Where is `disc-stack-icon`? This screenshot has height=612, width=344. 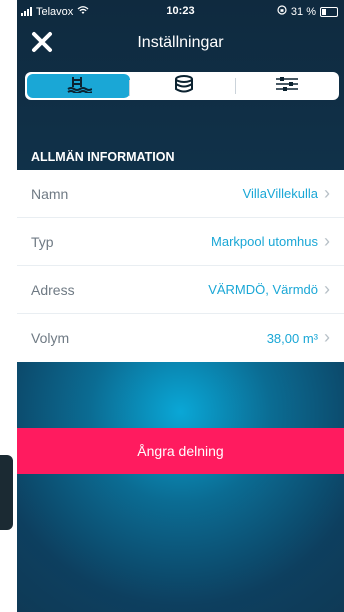 disc-stack-icon is located at coordinates (184, 86).